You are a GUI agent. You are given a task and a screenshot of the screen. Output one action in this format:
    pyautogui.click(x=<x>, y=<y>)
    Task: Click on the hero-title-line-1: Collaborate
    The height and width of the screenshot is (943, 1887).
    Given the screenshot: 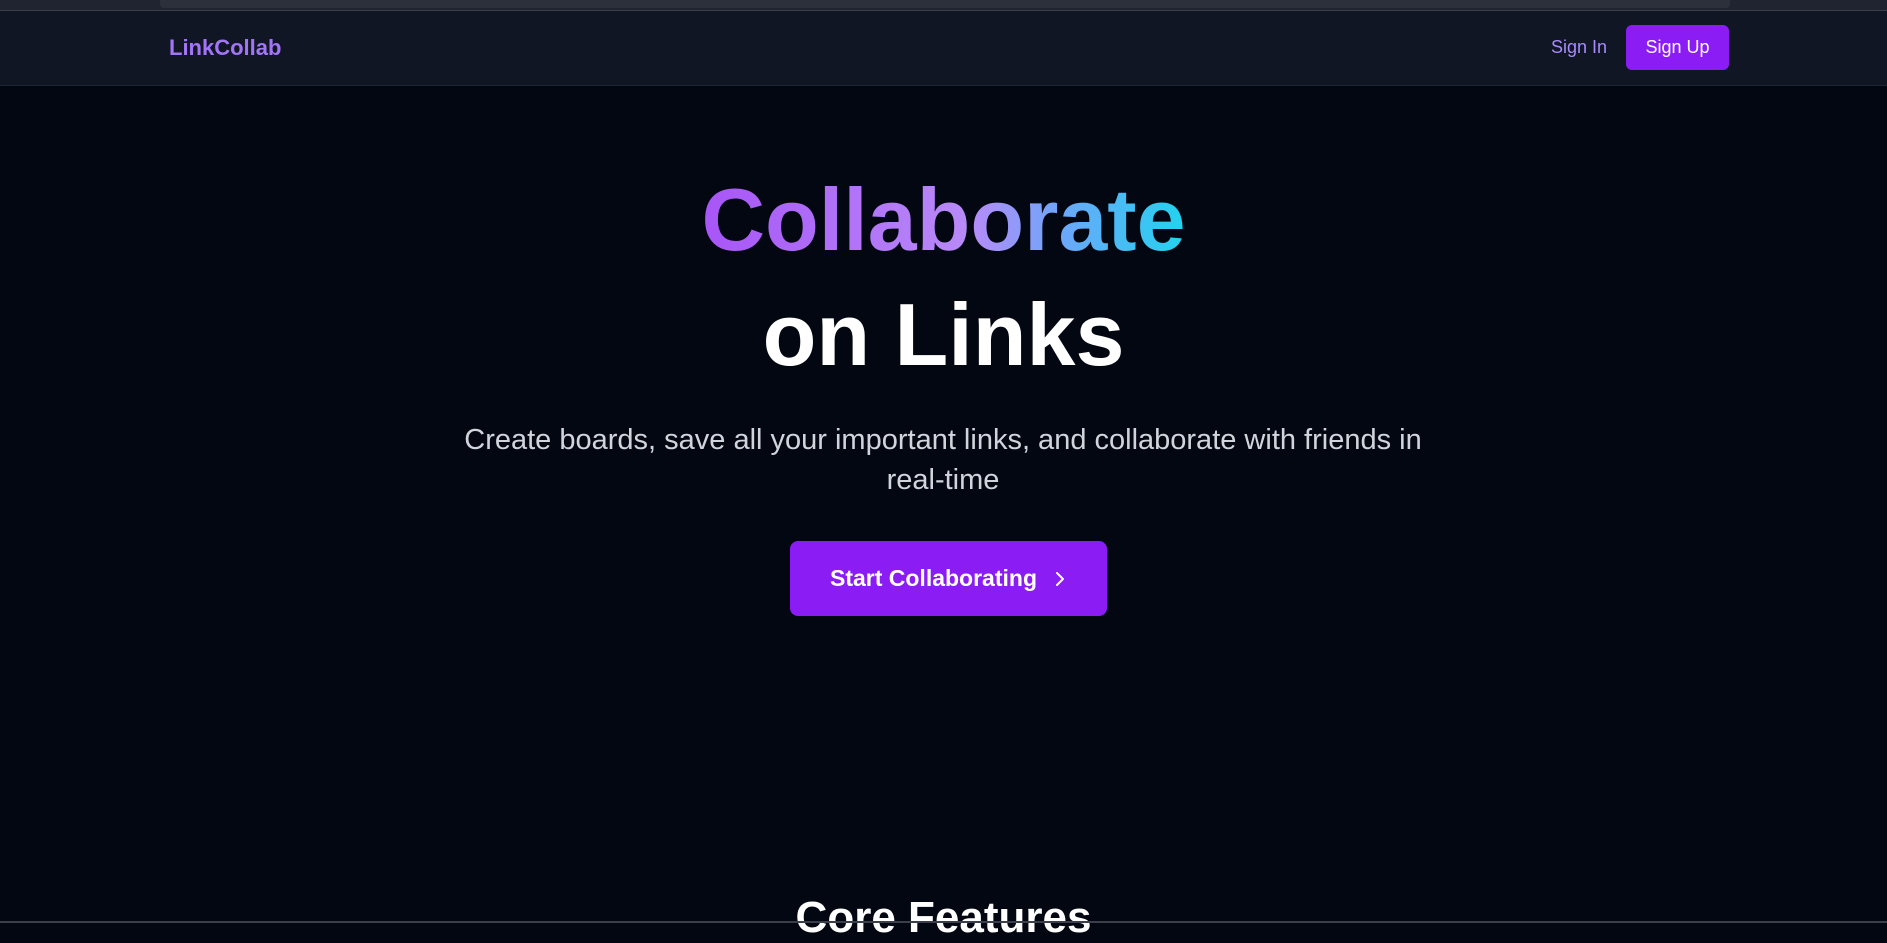 What is the action you would take?
    pyautogui.click(x=943, y=219)
    